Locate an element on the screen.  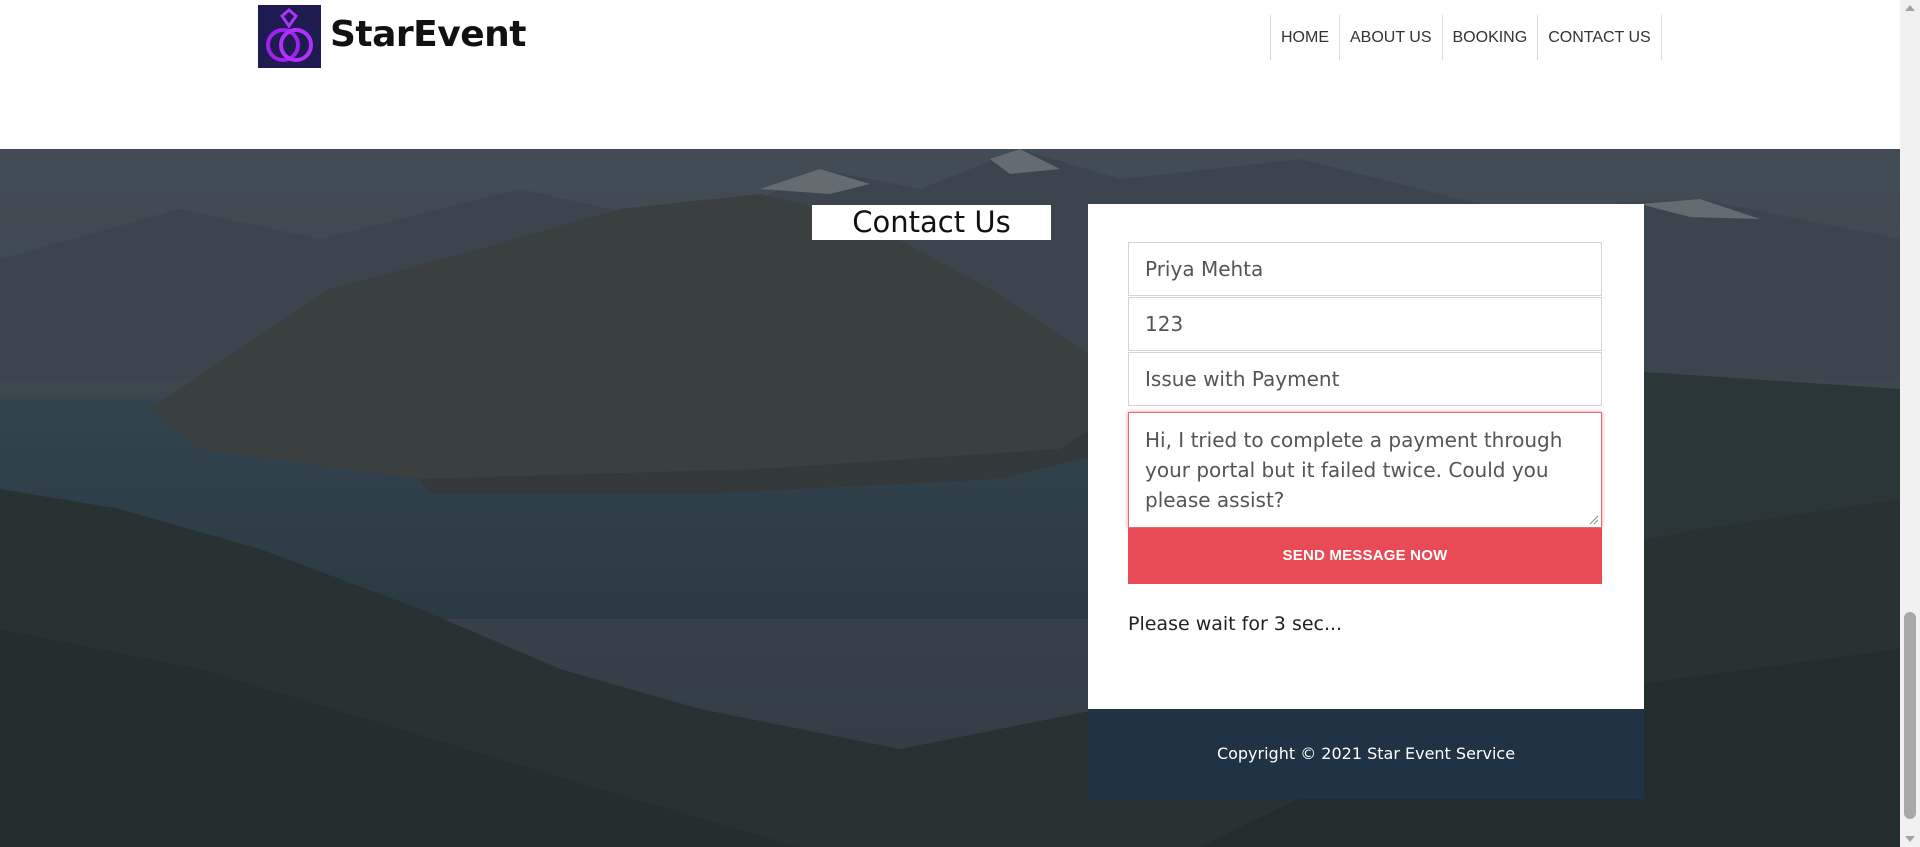
phone-field: 123 is located at coordinates (1365, 324).